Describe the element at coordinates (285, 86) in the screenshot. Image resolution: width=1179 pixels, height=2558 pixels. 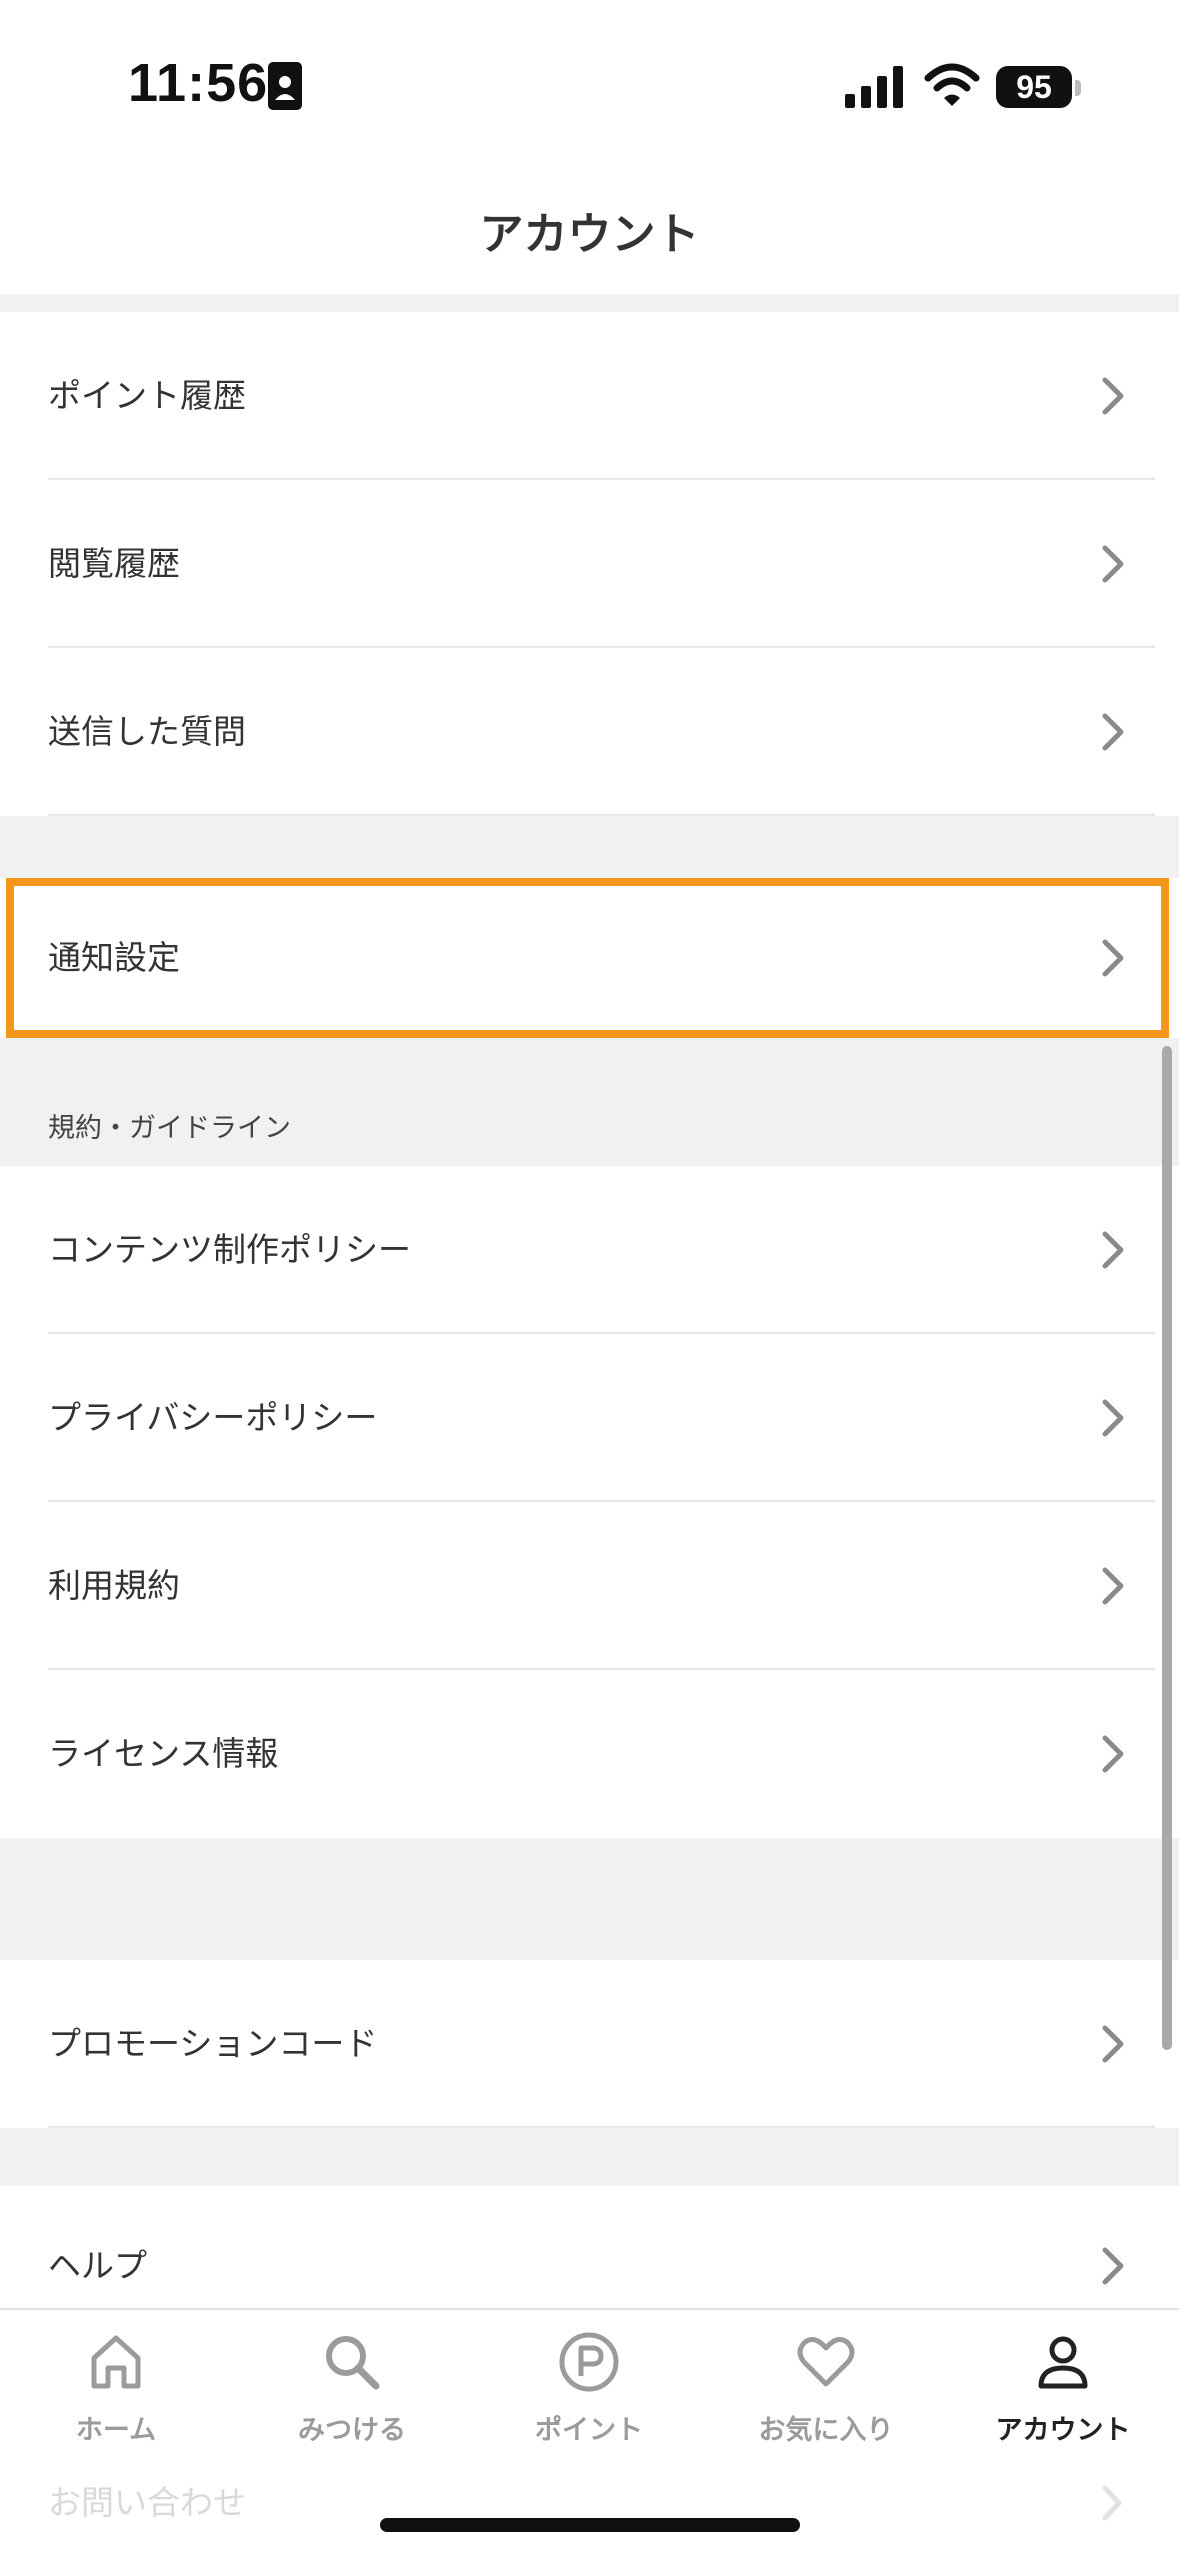
I see `id-card-icon` at that location.